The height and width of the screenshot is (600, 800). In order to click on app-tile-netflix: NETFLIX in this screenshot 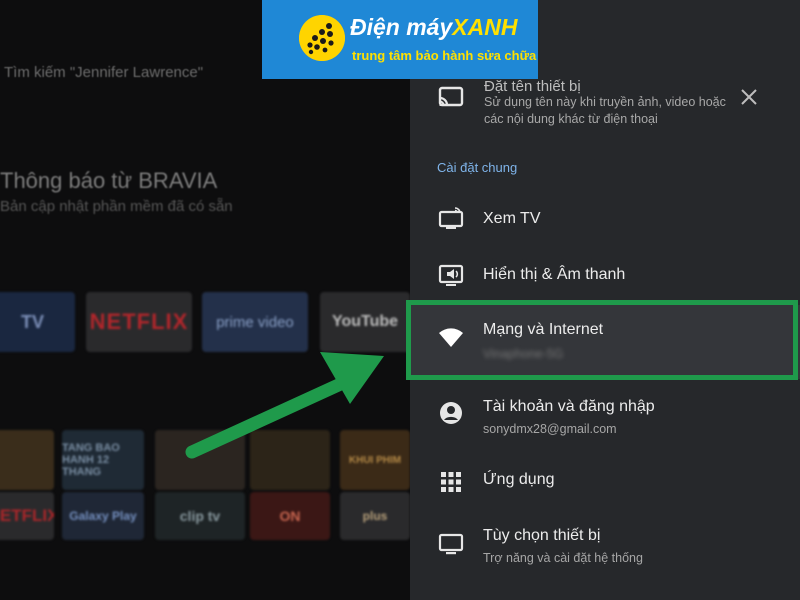, I will do `click(139, 322)`.